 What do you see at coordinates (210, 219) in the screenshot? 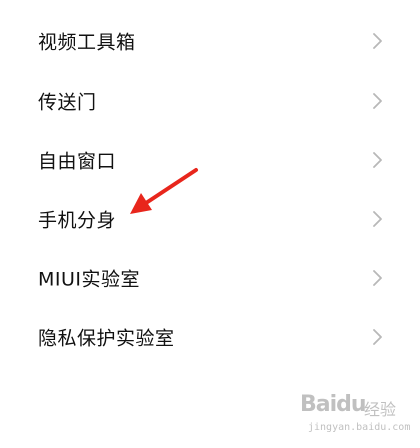
I see `menu-item-second-space: 手机分身` at bounding box center [210, 219].